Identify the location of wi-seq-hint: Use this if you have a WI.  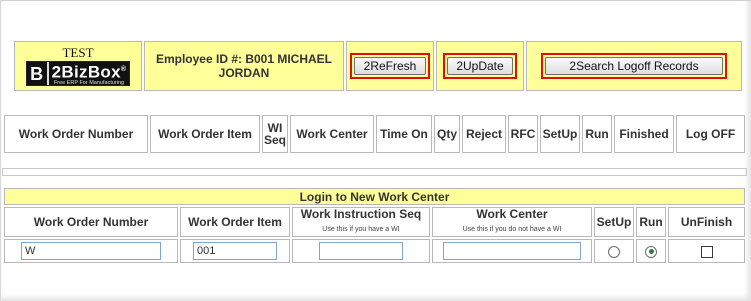
(361, 229).